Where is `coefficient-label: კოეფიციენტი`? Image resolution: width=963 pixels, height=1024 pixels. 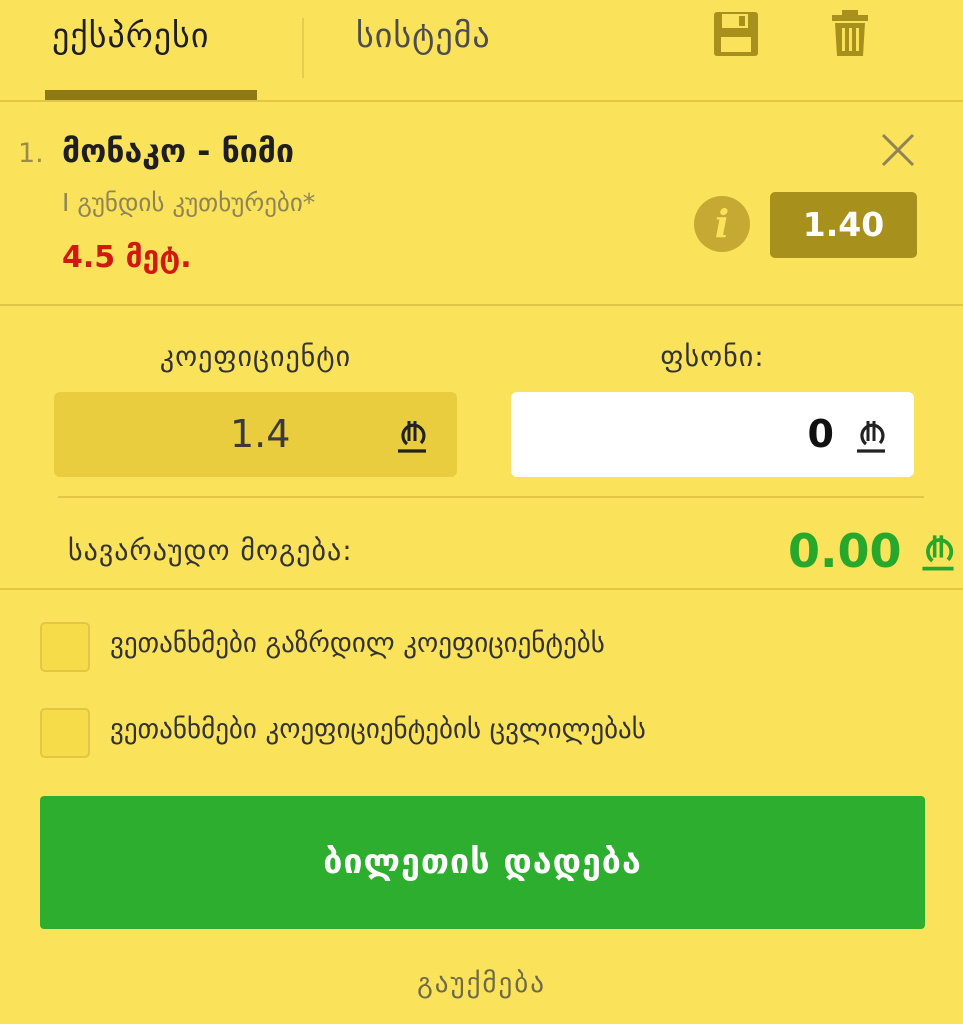 coefficient-label: კოეფიციენტი is located at coordinates (255, 356).